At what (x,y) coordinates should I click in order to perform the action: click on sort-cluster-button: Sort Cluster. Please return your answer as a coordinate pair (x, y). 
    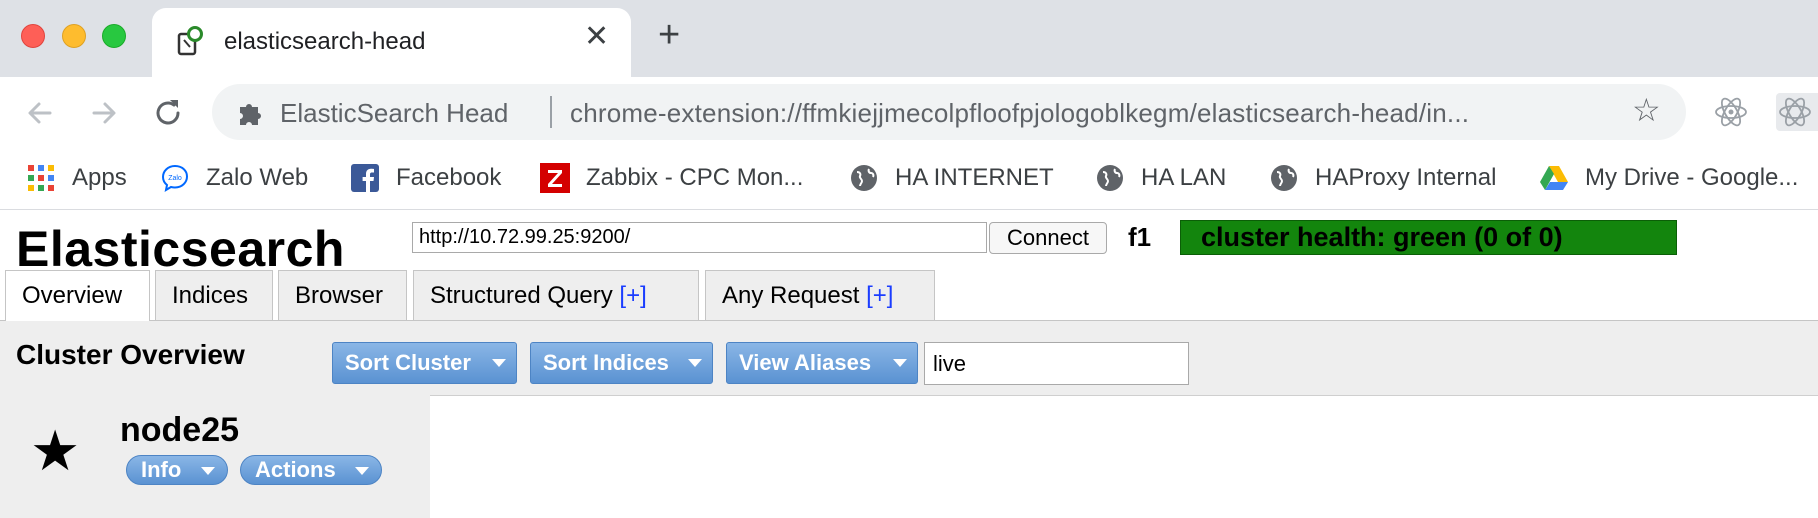
    Looking at the image, I should click on (424, 363).